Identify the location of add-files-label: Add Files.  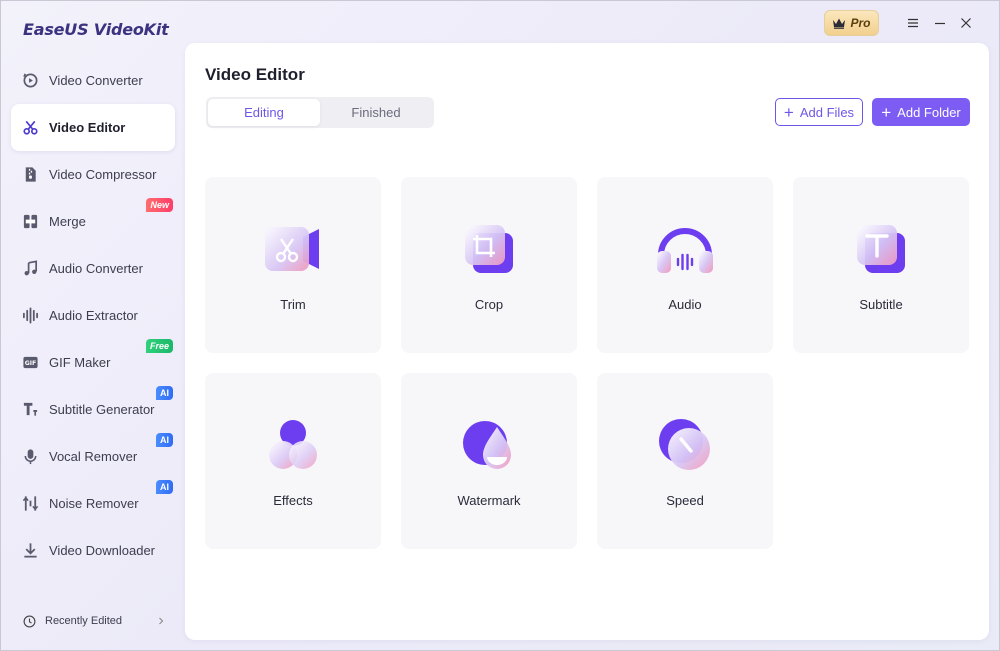
(827, 112).